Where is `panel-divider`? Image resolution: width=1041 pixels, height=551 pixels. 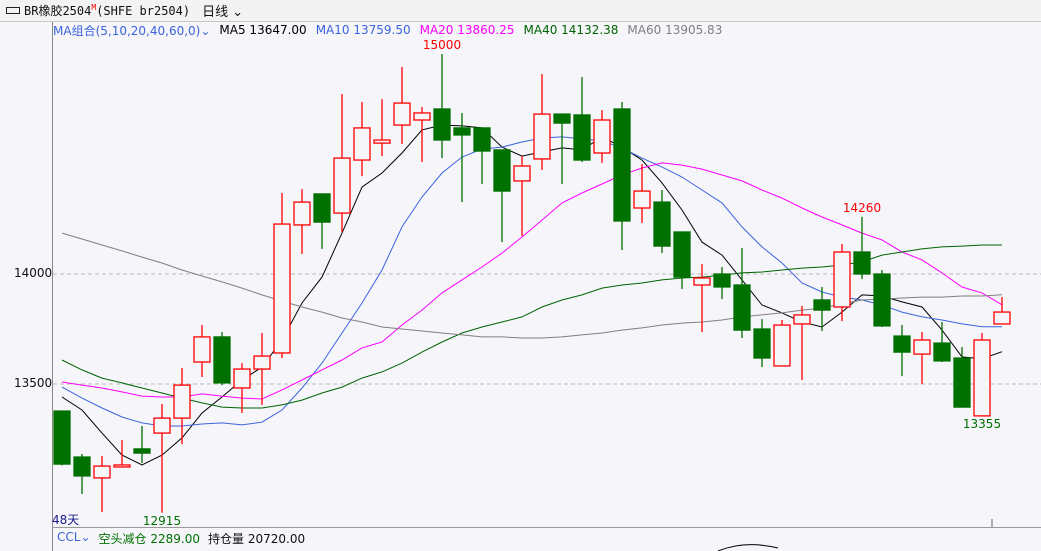 panel-divider is located at coordinates (546, 527).